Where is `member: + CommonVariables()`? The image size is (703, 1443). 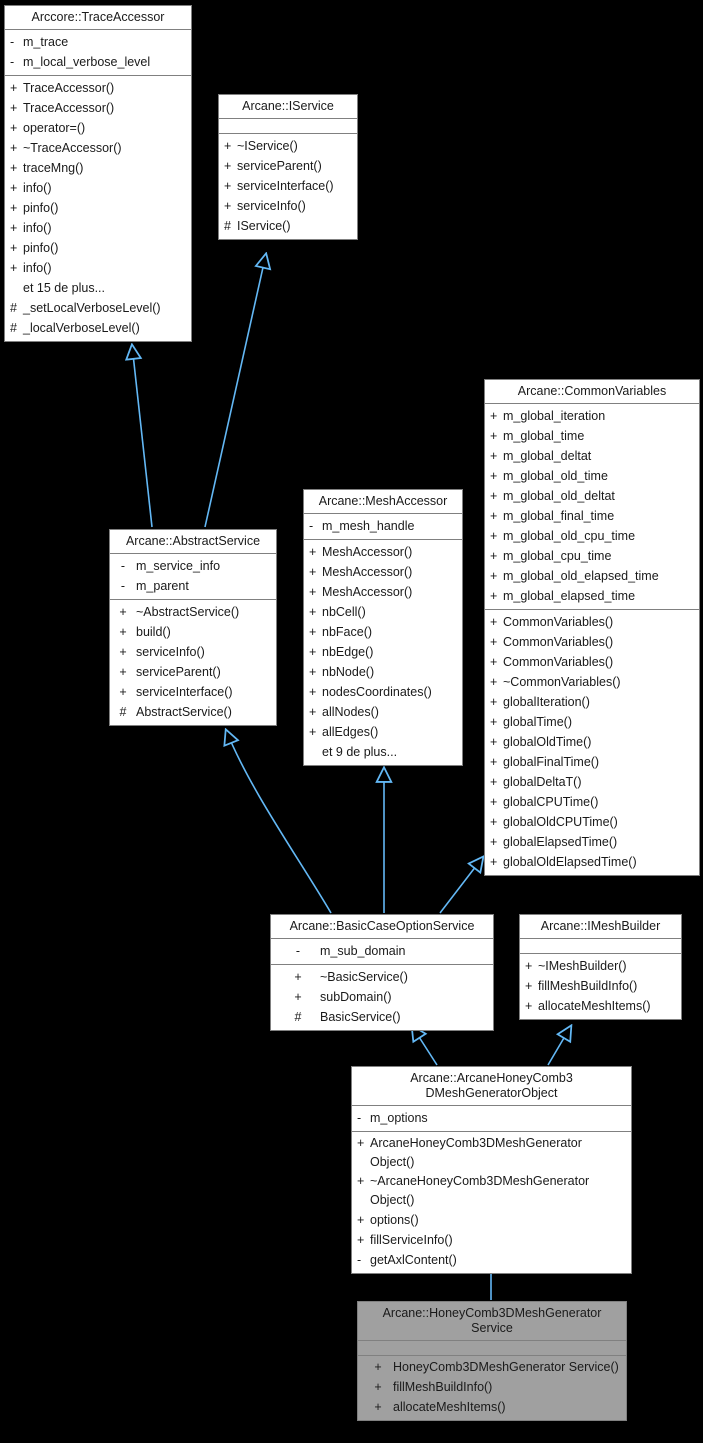
member: + CommonVariables() is located at coordinates (592, 622).